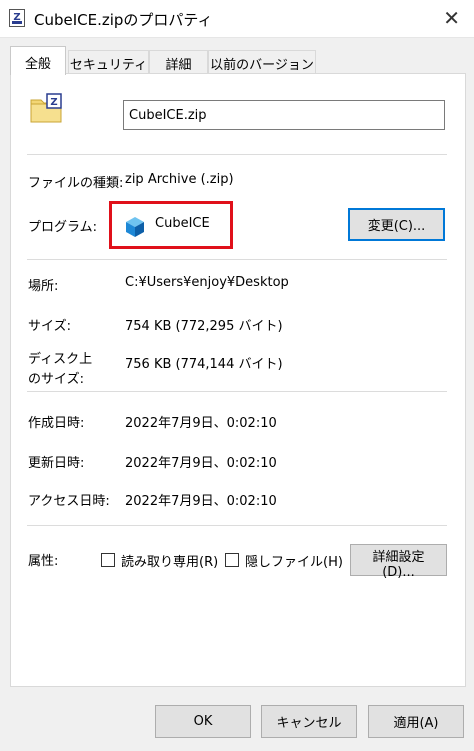  What do you see at coordinates (43, 286) in the screenshot?
I see `location-label: 場所:` at bounding box center [43, 286].